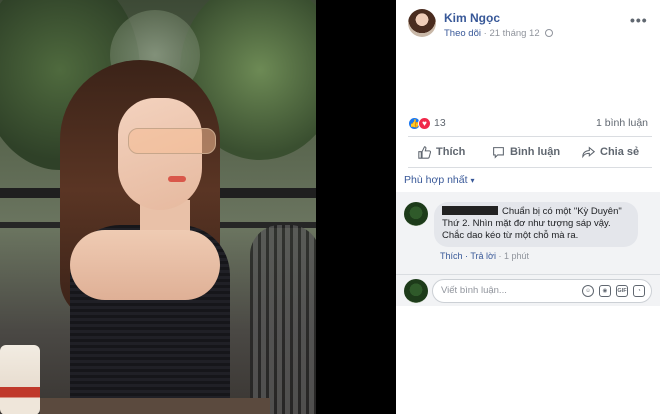  I want to click on comment-time: 1 phút, so click(516, 256).